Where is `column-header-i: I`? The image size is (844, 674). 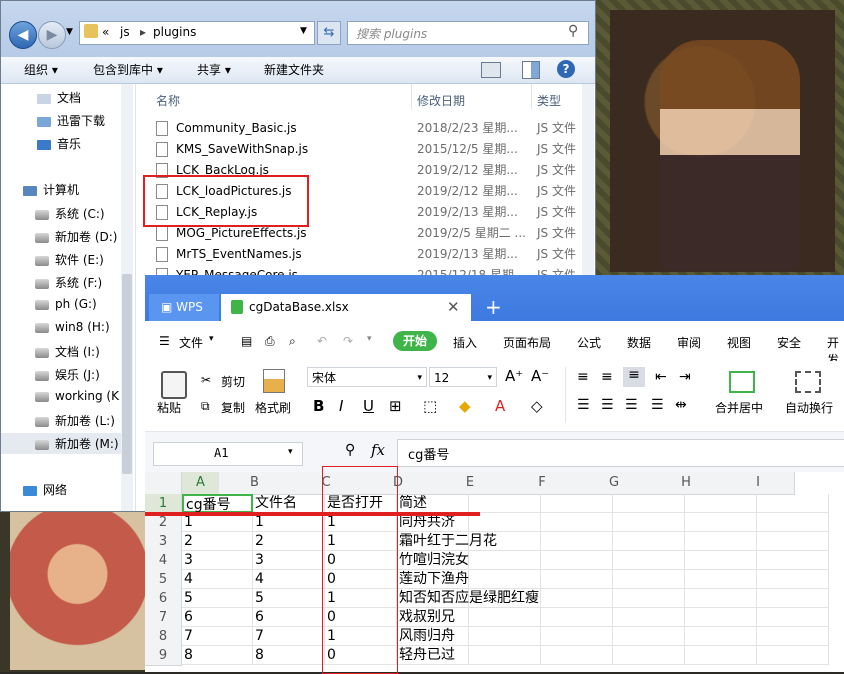
column-header-i: I is located at coordinates (758, 483).